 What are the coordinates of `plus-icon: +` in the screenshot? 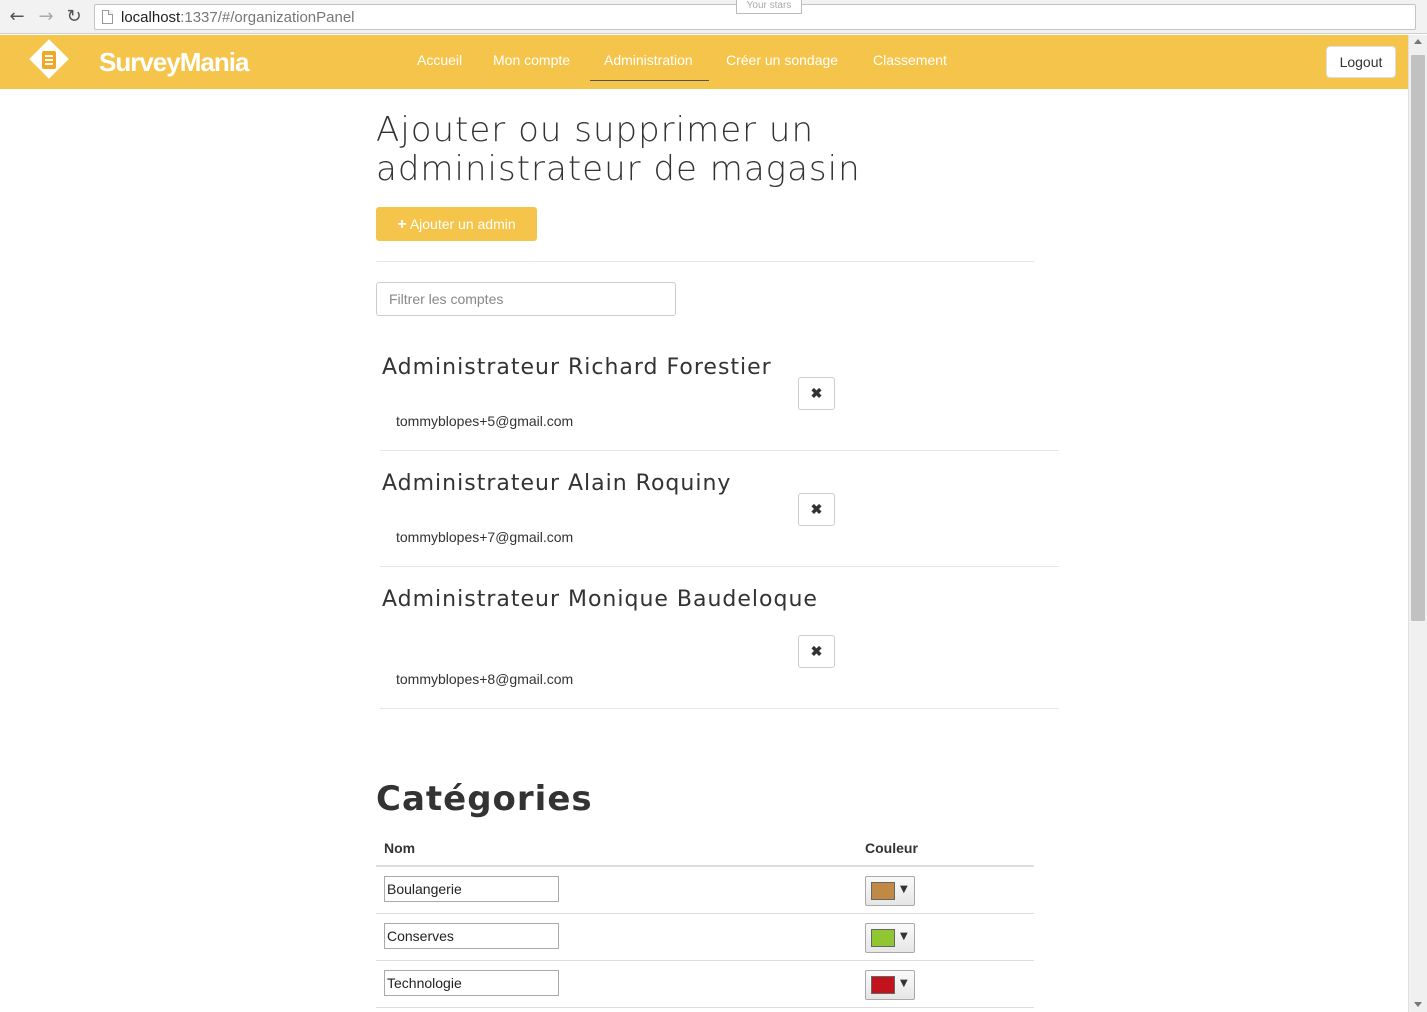 It's located at (402, 224).